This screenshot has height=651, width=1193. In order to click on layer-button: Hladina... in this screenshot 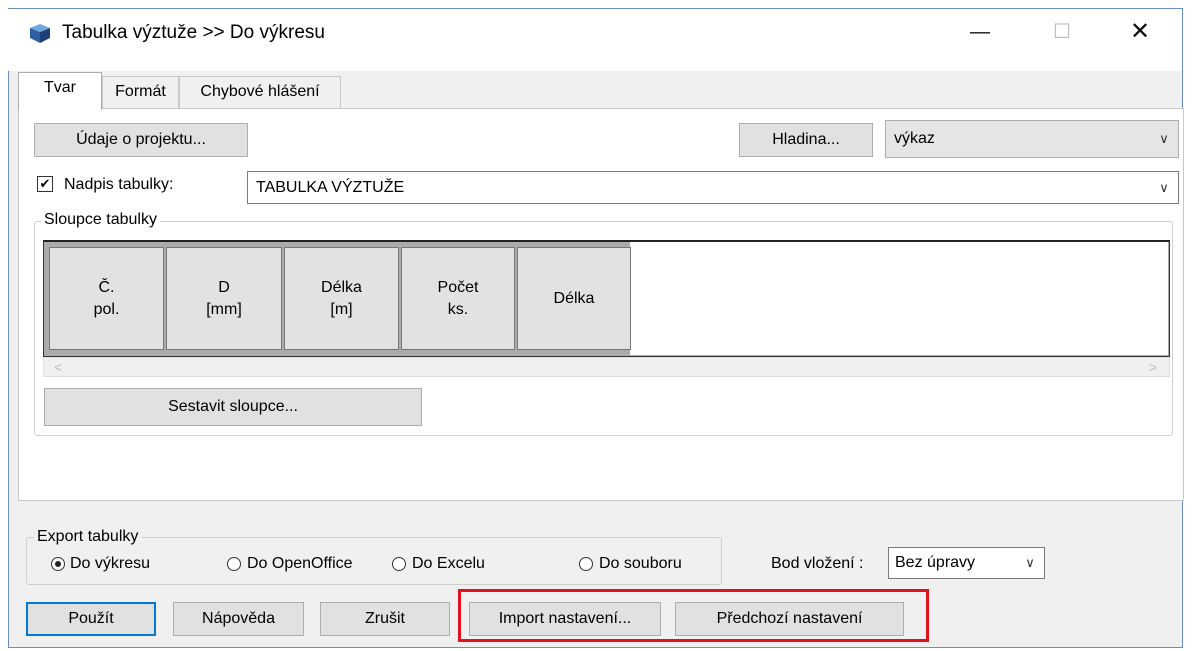, I will do `click(806, 140)`.